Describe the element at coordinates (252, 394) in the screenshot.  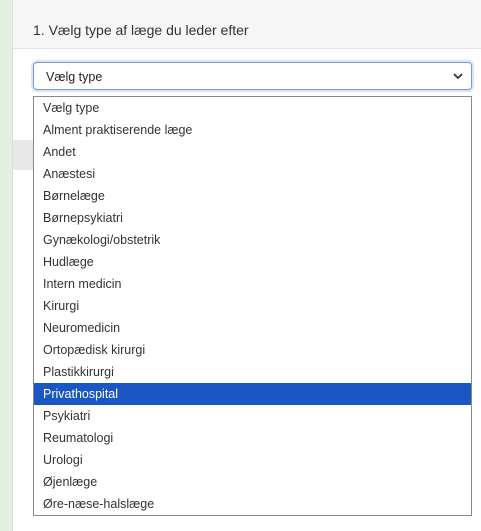
I see `dropdown-option-highlighted: Privathospital` at that location.